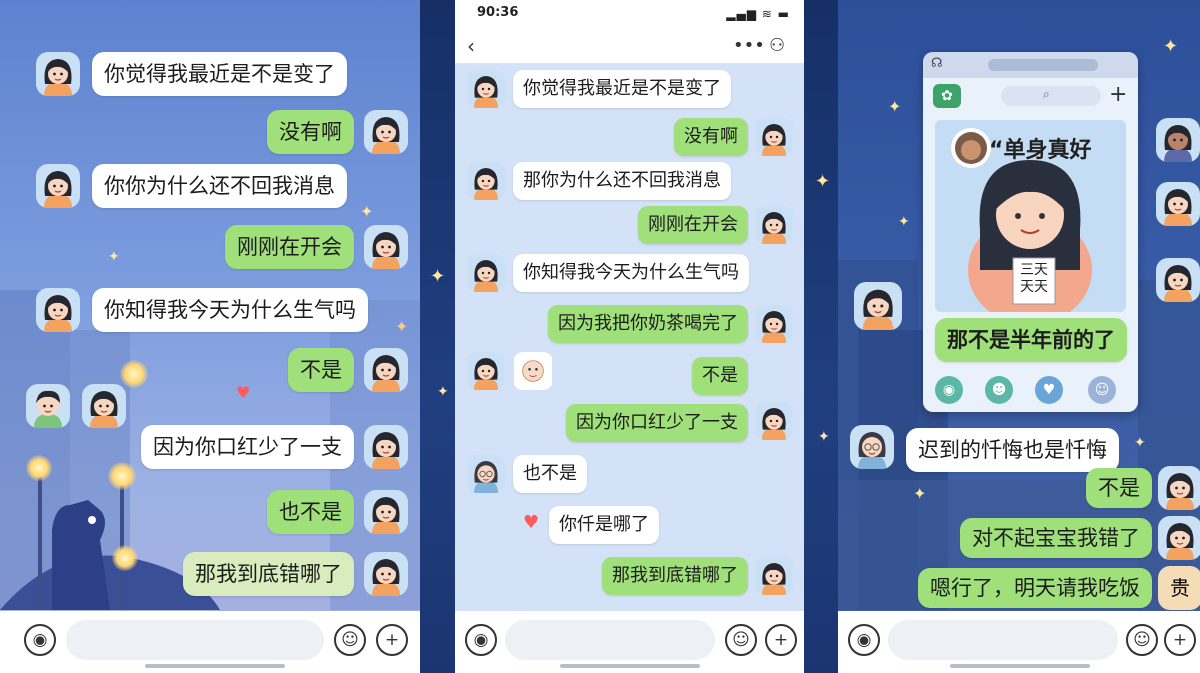 This screenshot has width=1200, height=673. I want to click on title-placeholder, so click(1043, 65).